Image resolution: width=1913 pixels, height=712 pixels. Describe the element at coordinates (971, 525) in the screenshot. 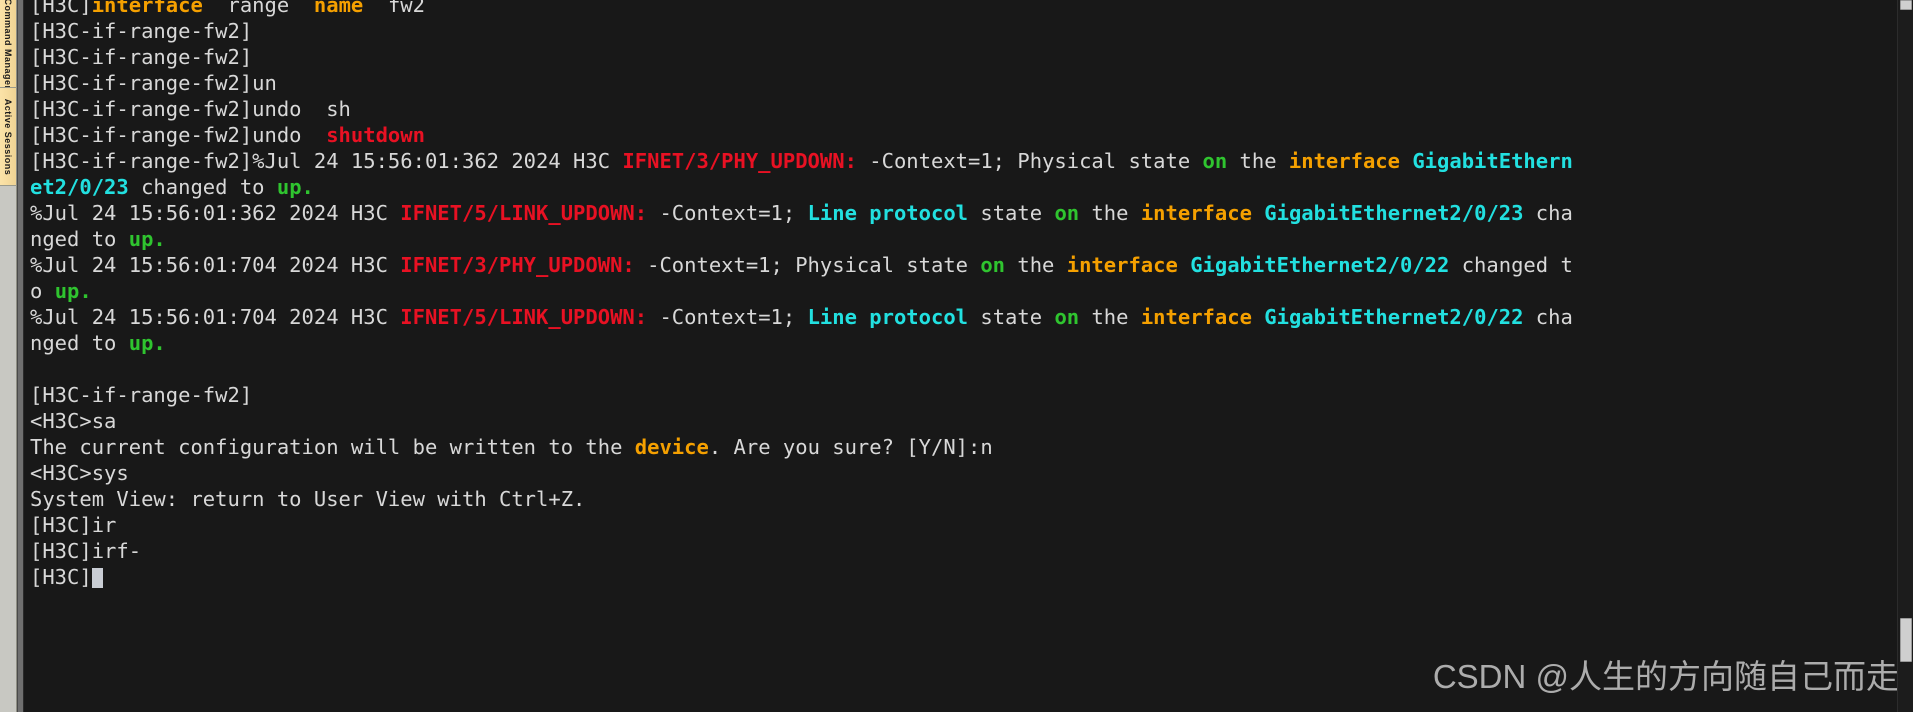

I see `line-ir: [H3C]ir` at that location.